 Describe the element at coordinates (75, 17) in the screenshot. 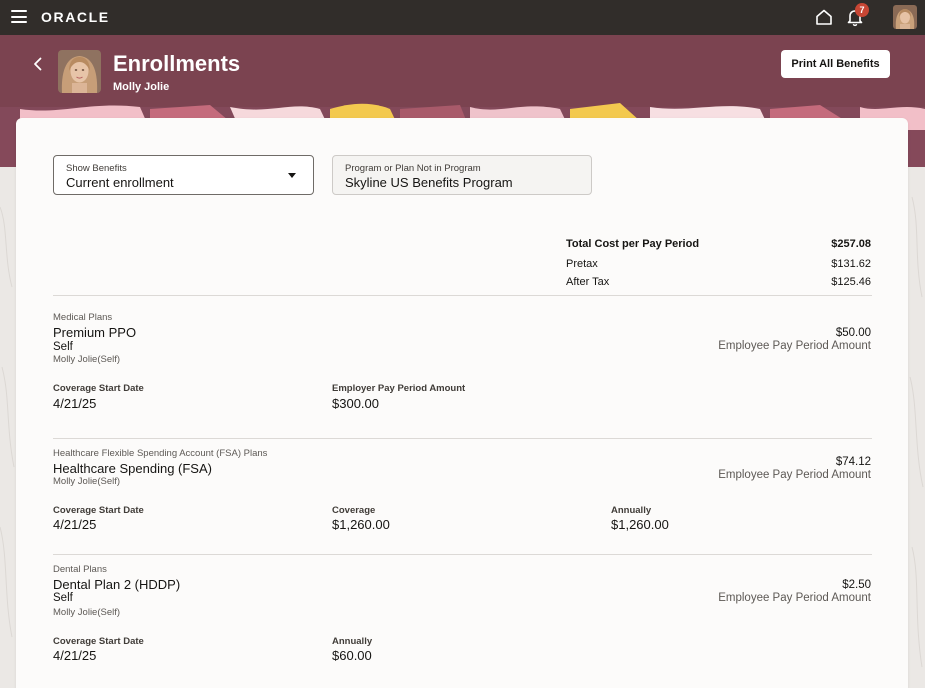

I see `oracle-logo: ORACLE` at that location.